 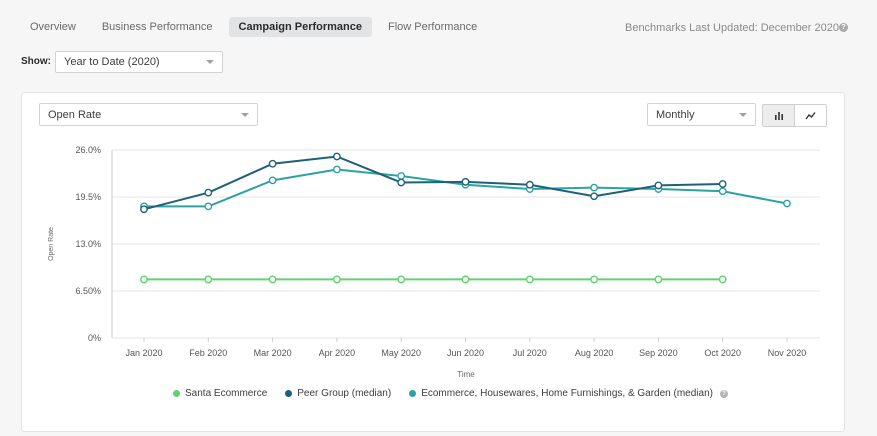 I want to click on x-tick-label: Jul 2020, so click(x=530, y=353).